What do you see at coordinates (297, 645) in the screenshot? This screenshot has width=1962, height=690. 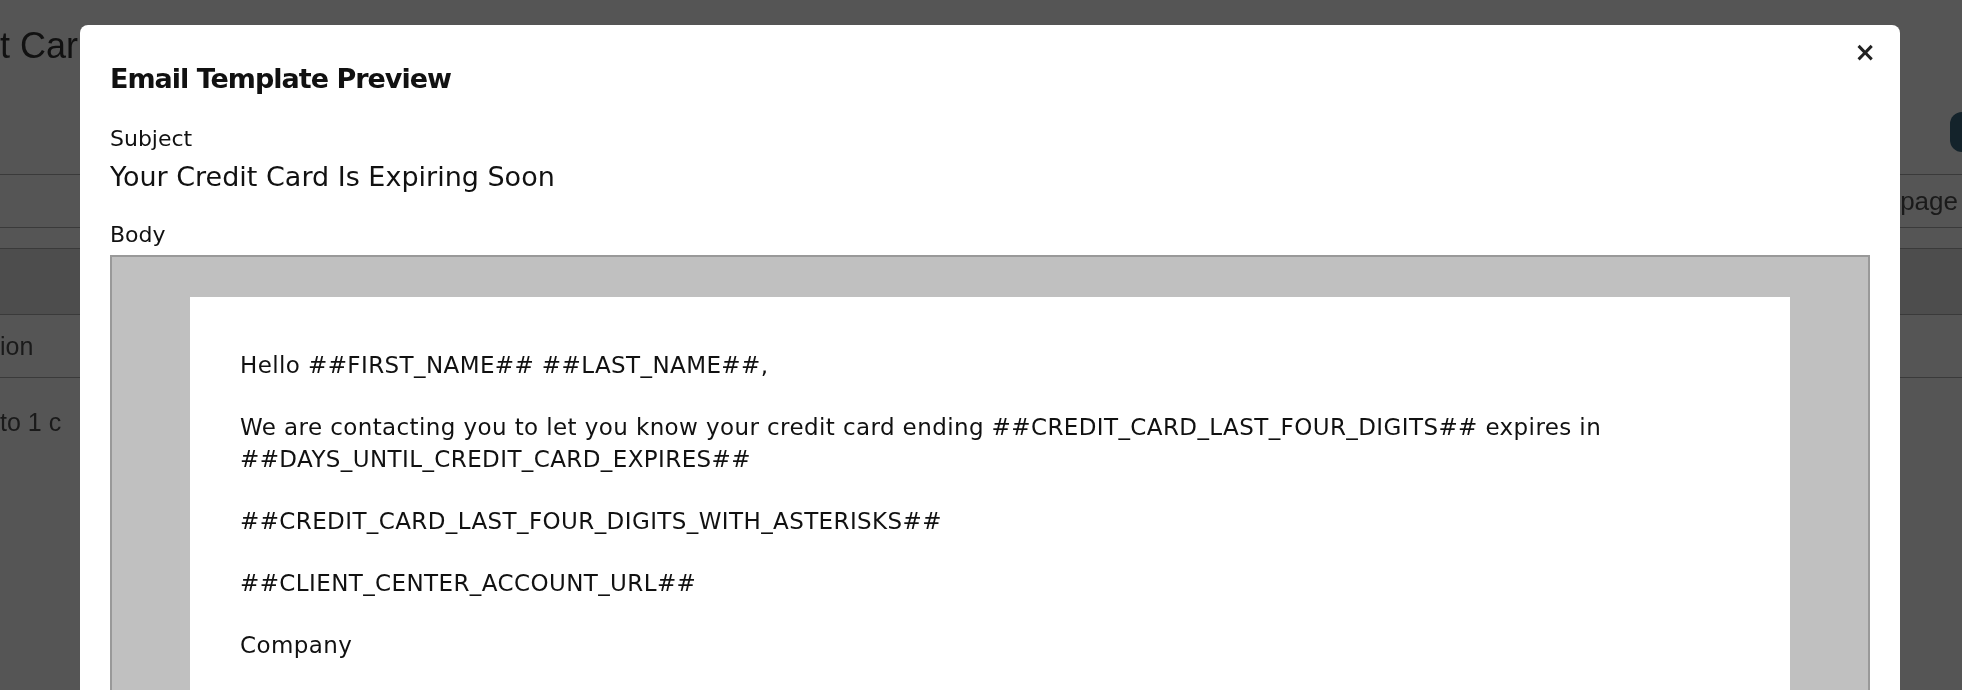 I see `email-paragraph: Company` at bounding box center [297, 645].